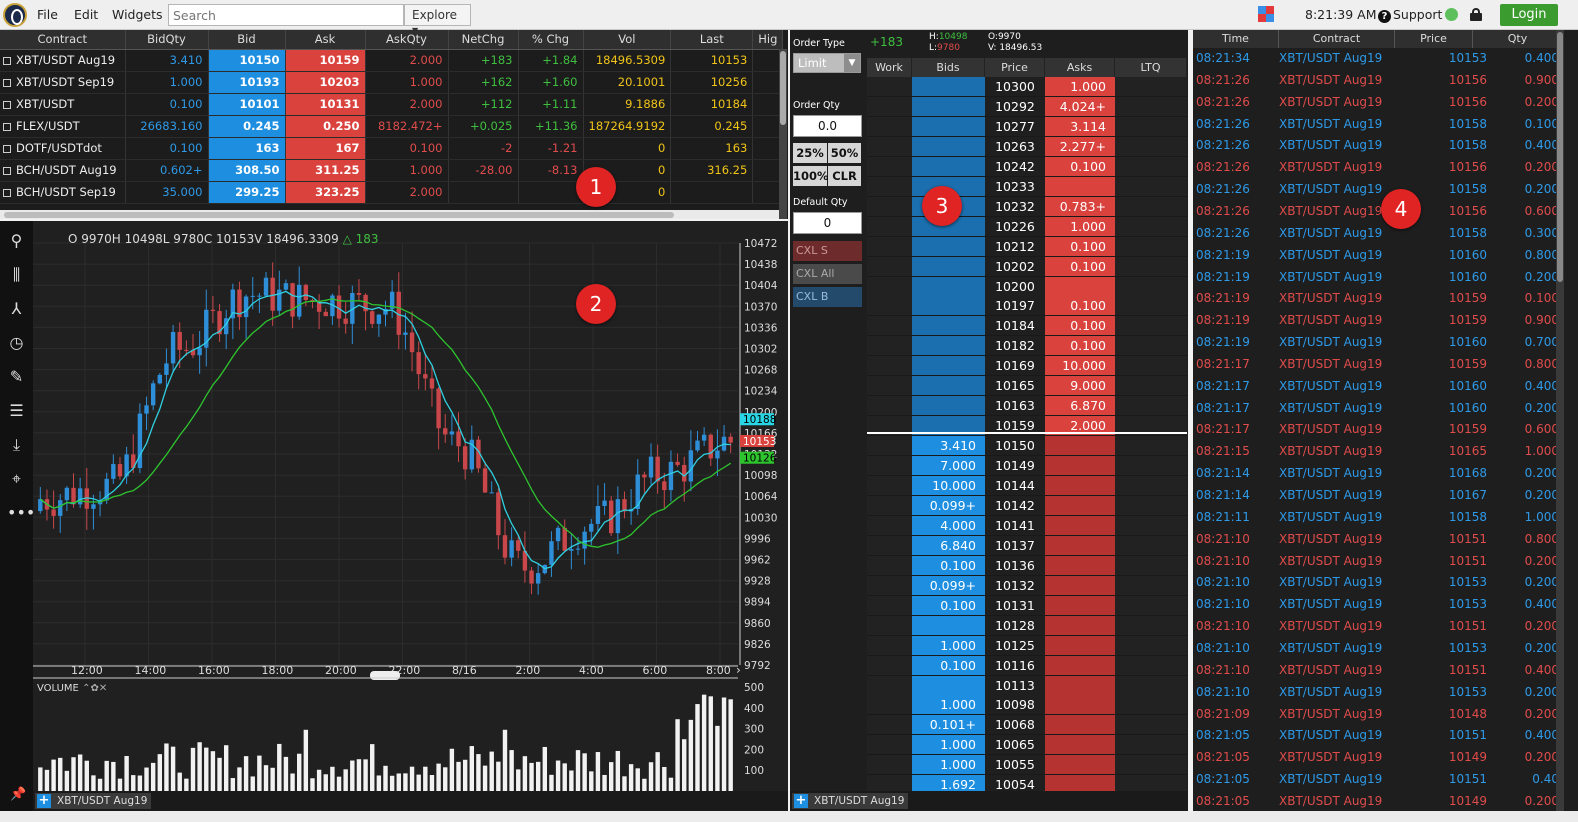  What do you see at coordinates (1378, 277) in the screenshot?
I see `trade-row: 08:21:19 XBT/USDT Aug19 10160 0.200` at bounding box center [1378, 277].